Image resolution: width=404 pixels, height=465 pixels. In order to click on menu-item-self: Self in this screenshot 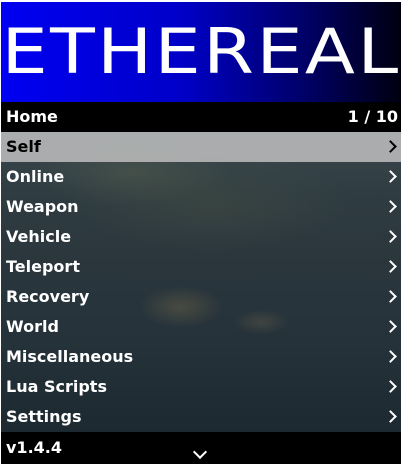, I will do `click(201, 147)`.